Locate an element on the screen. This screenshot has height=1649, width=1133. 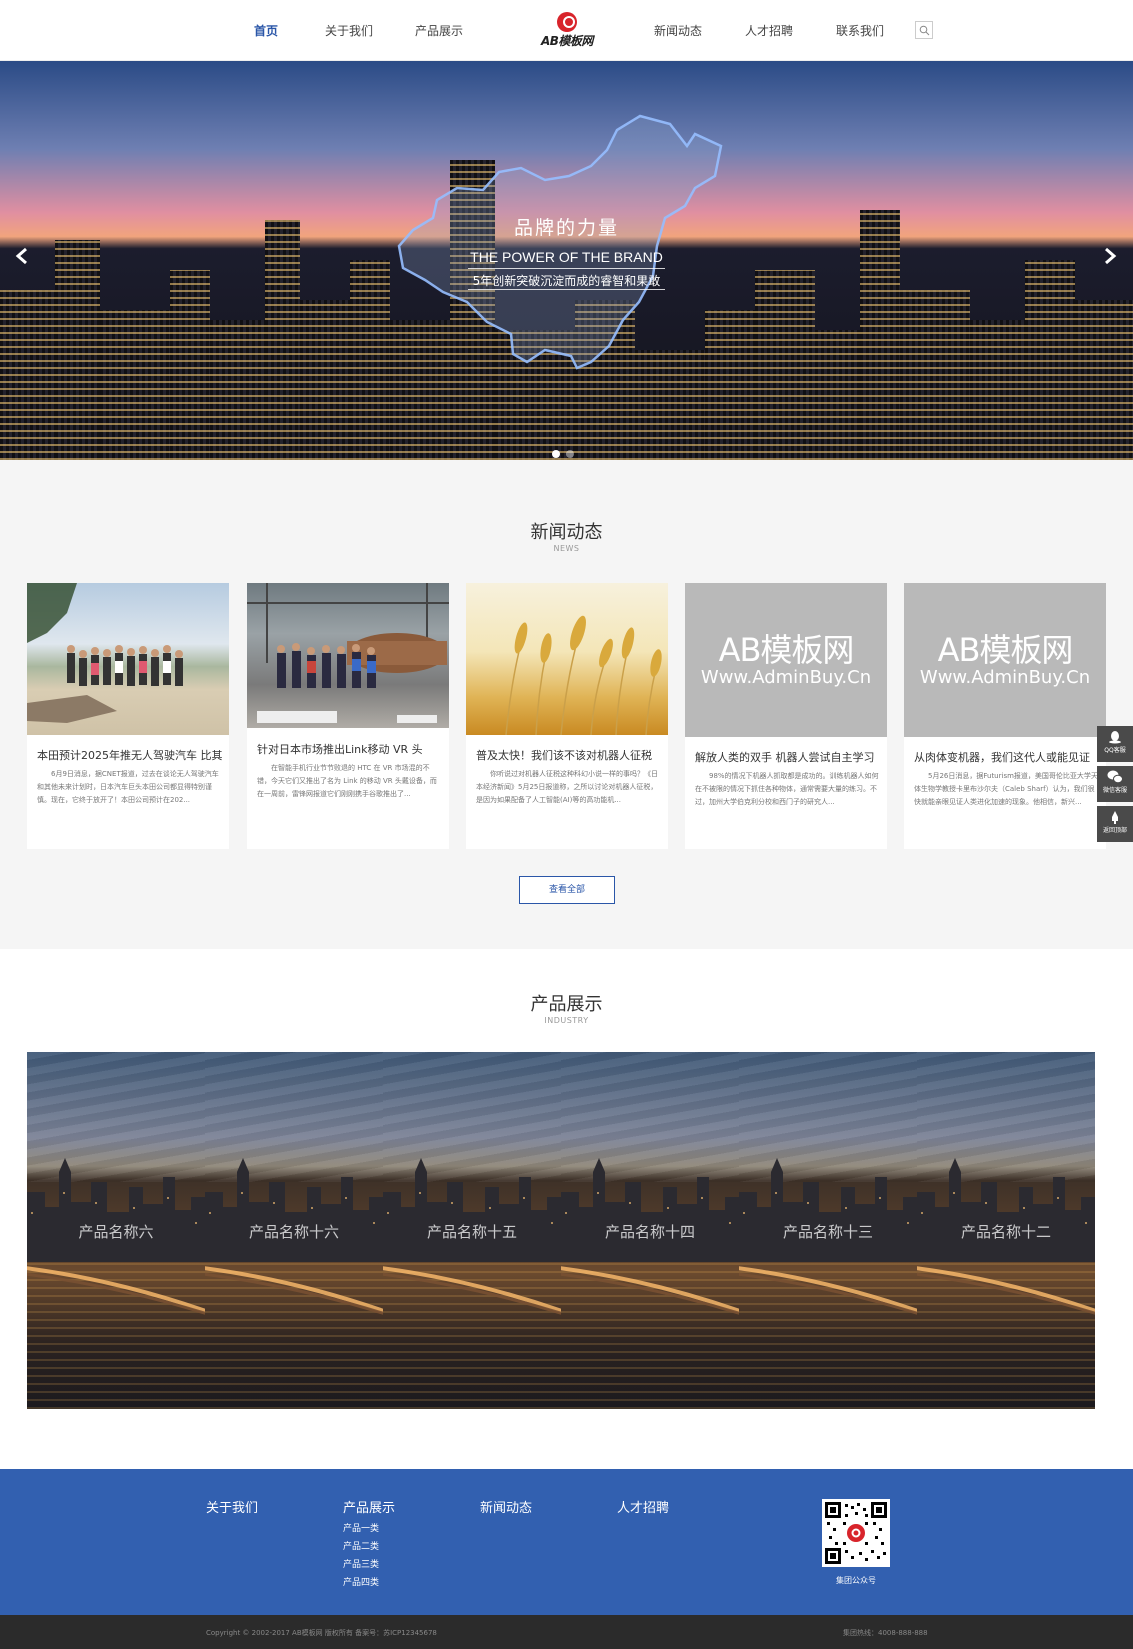
search-button is located at coordinates (924, 30).